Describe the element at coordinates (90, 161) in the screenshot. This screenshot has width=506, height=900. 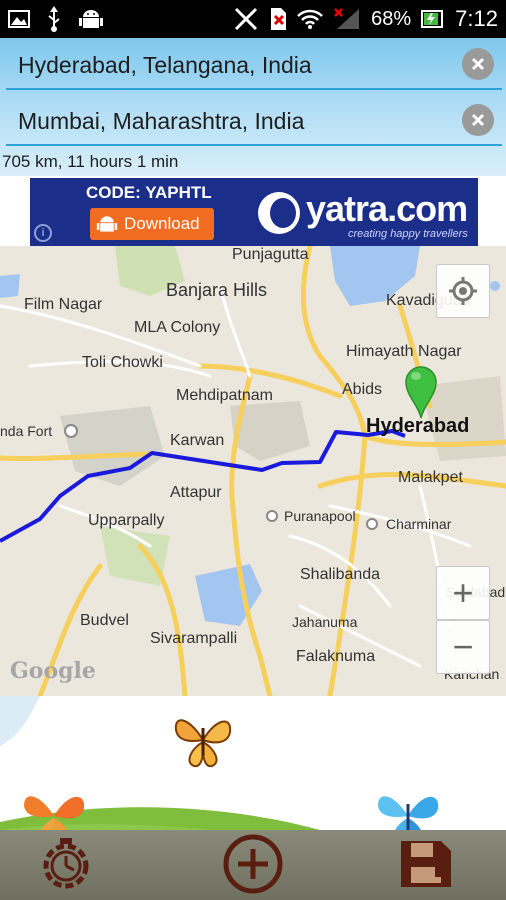
I see `route-summary: 705 km, 11 hours 1 min` at that location.